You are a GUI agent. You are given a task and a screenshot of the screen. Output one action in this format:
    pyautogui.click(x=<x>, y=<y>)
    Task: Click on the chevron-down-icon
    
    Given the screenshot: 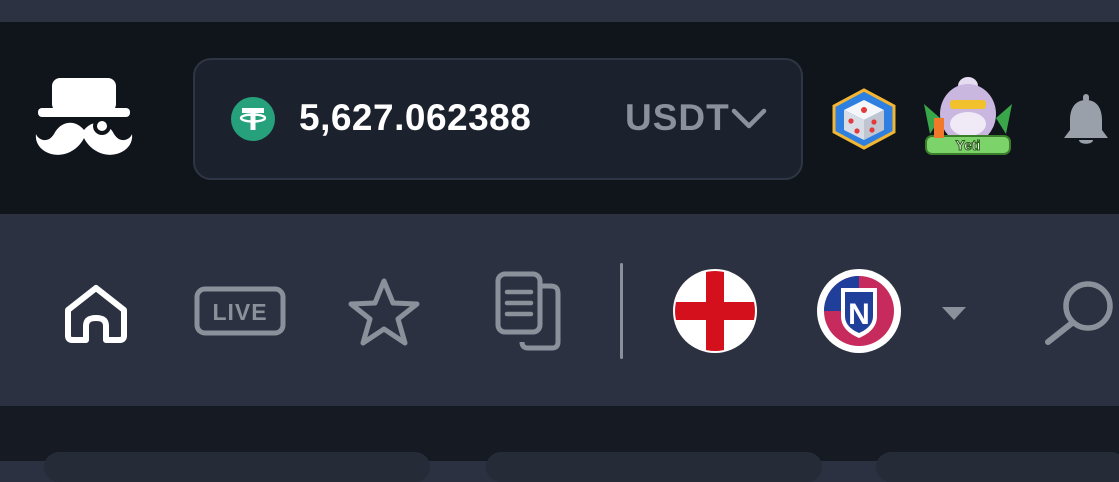 What is the action you would take?
    pyautogui.click(x=749, y=118)
    